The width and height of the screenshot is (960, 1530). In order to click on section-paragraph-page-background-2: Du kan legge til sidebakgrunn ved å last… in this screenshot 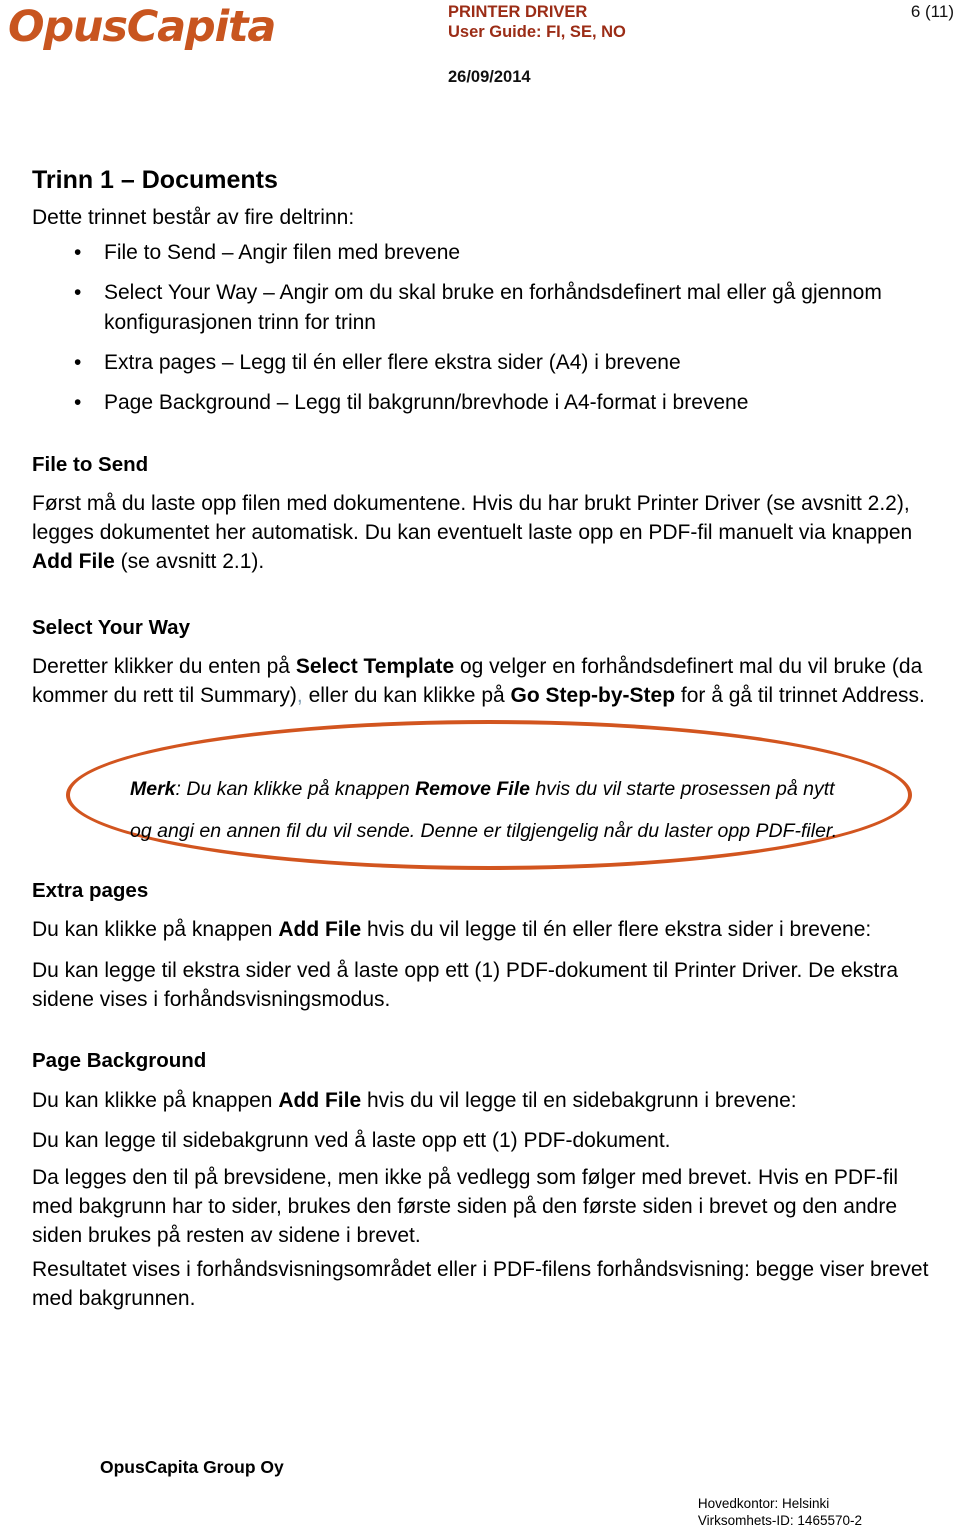, I will do `click(351, 1140)`.